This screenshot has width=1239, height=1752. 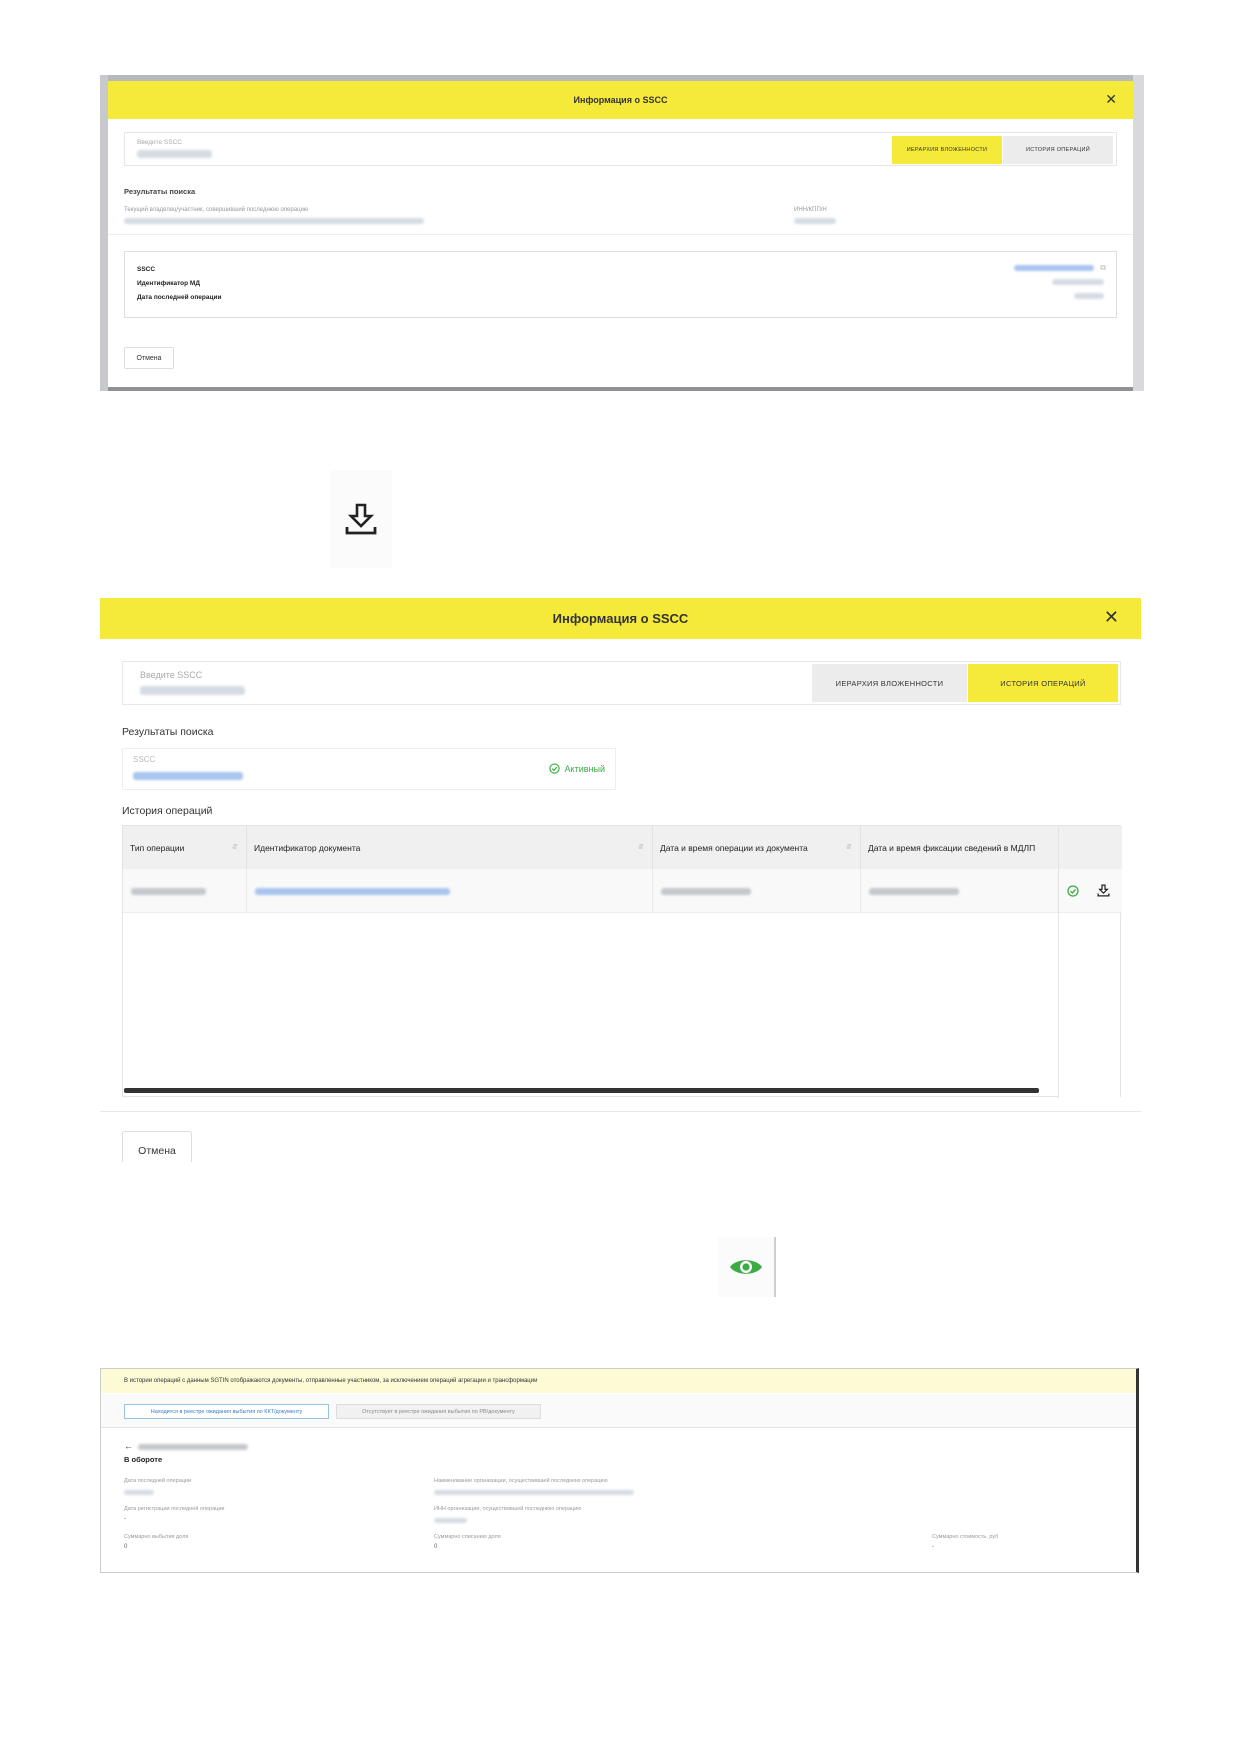 I want to click on last-op-date-label: Дата последней операции, so click(x=158, y=1481).